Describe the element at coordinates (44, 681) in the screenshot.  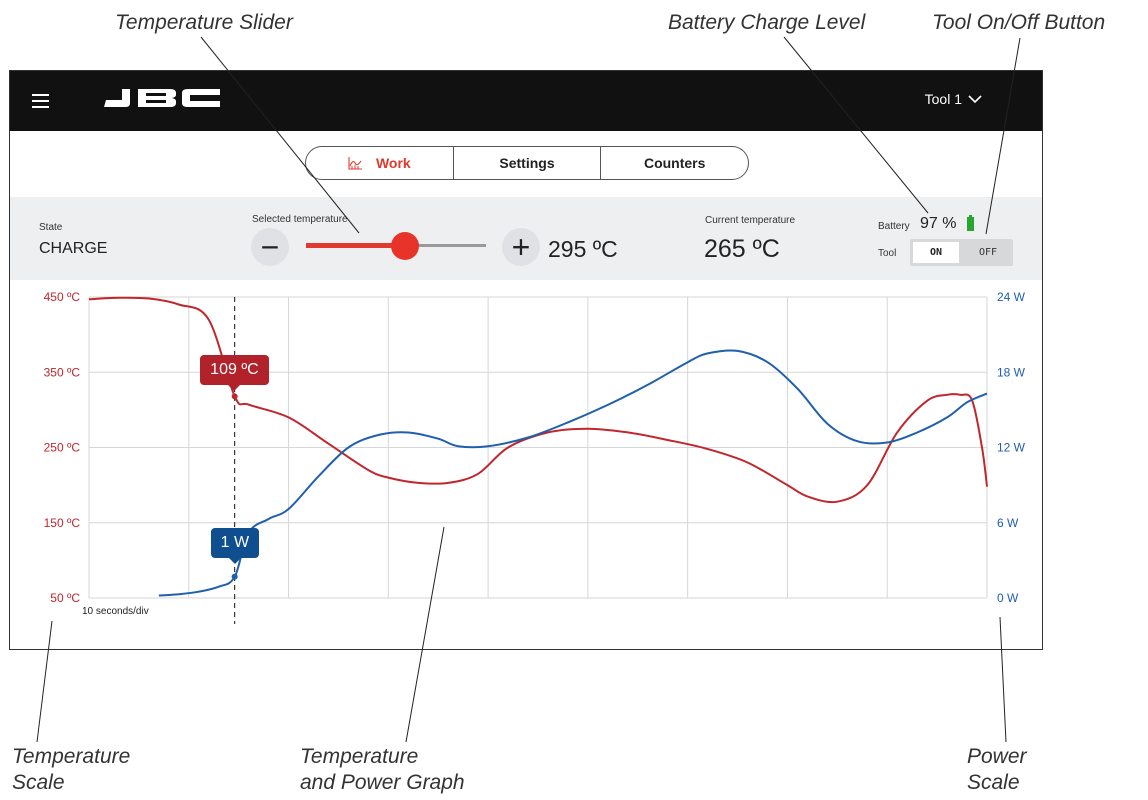
I see `leader-temperature-scale` at that location.